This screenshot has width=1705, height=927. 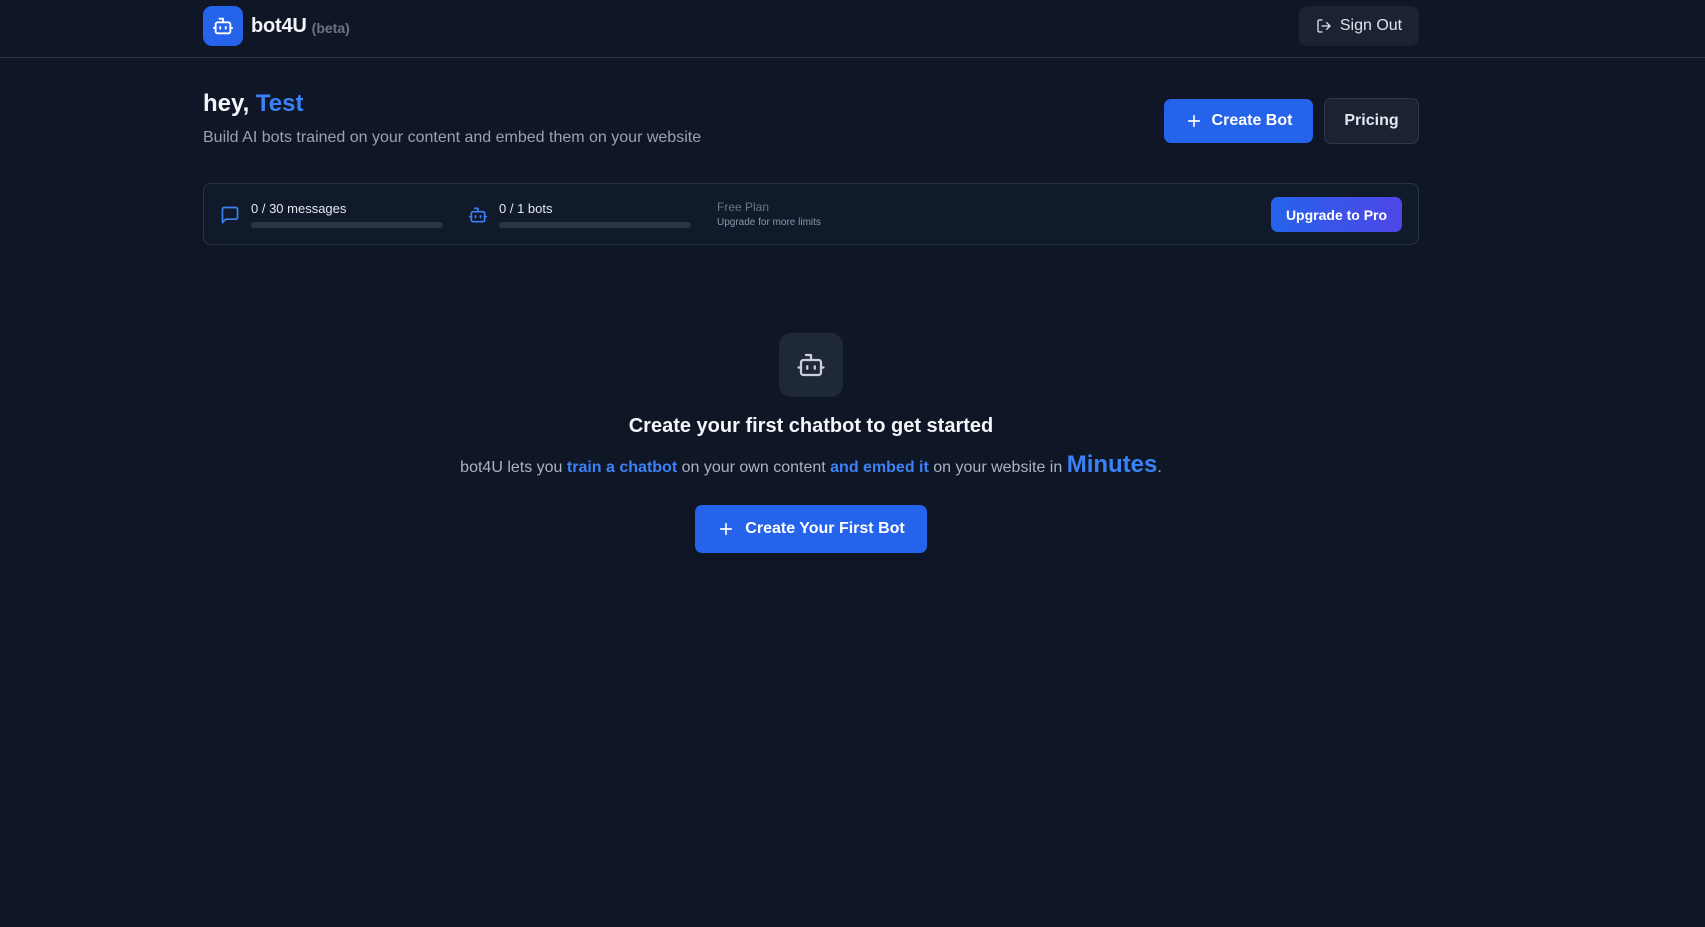 What do you see at coordinates (622, 467) in the screenshot?
I see `desc-highlight: train a chatbot` at bounding box center [622, 467].